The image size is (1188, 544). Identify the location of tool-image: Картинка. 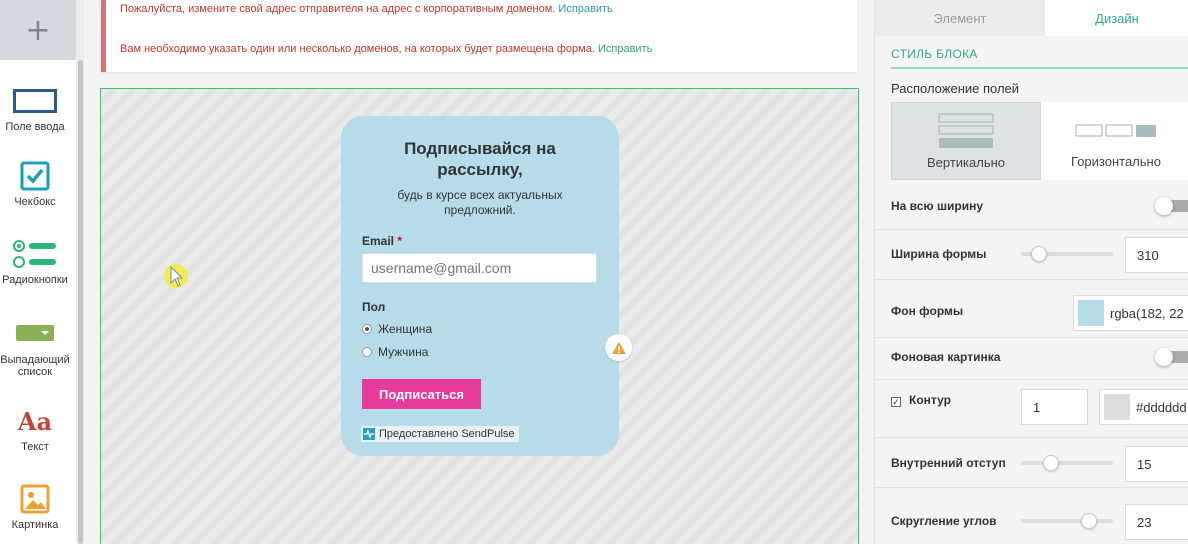
(35, 506).